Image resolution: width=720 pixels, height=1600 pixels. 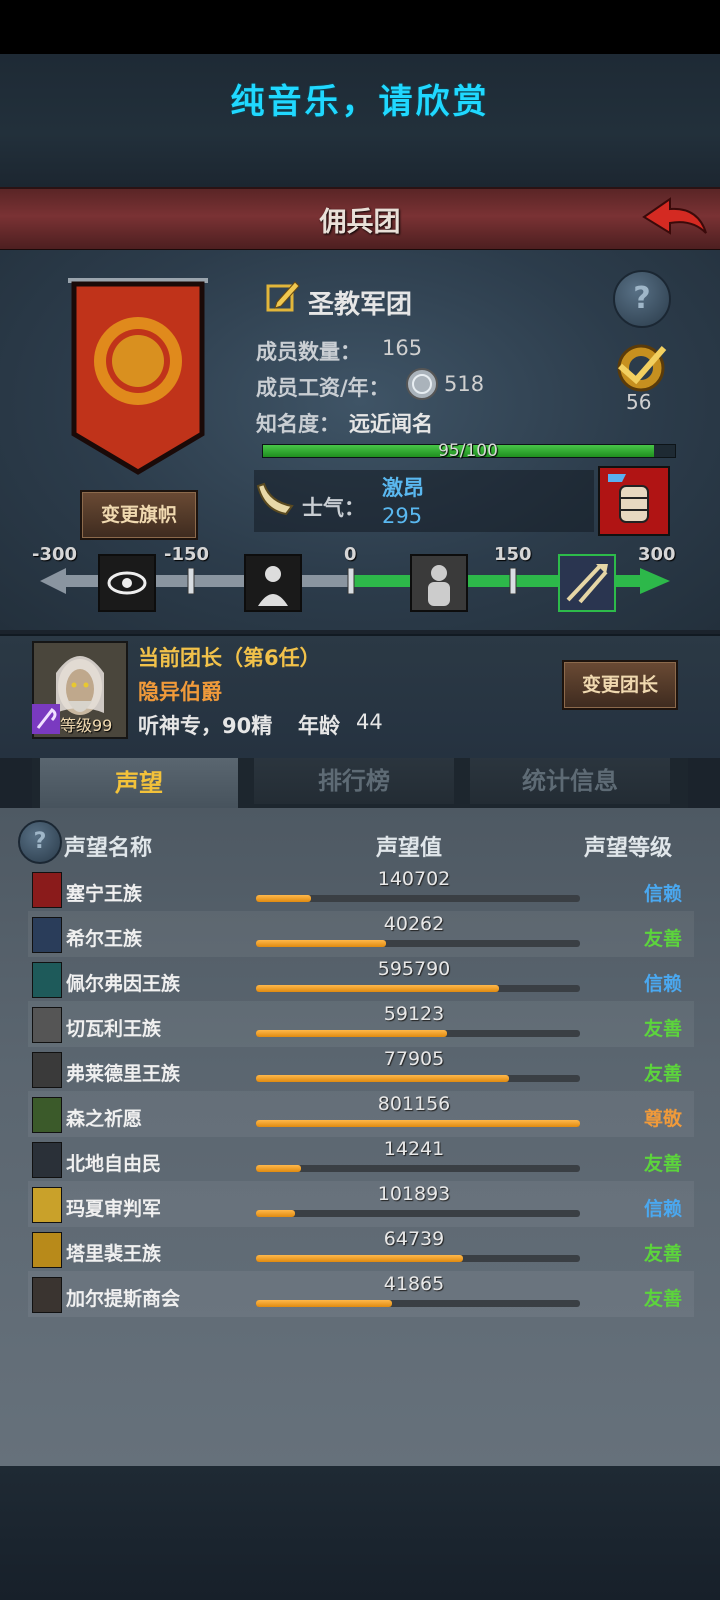 What do you see at coordinates (414, 924) in the screenshot?
I see `reputation-value: 40262` at bounding box center [414, 924].